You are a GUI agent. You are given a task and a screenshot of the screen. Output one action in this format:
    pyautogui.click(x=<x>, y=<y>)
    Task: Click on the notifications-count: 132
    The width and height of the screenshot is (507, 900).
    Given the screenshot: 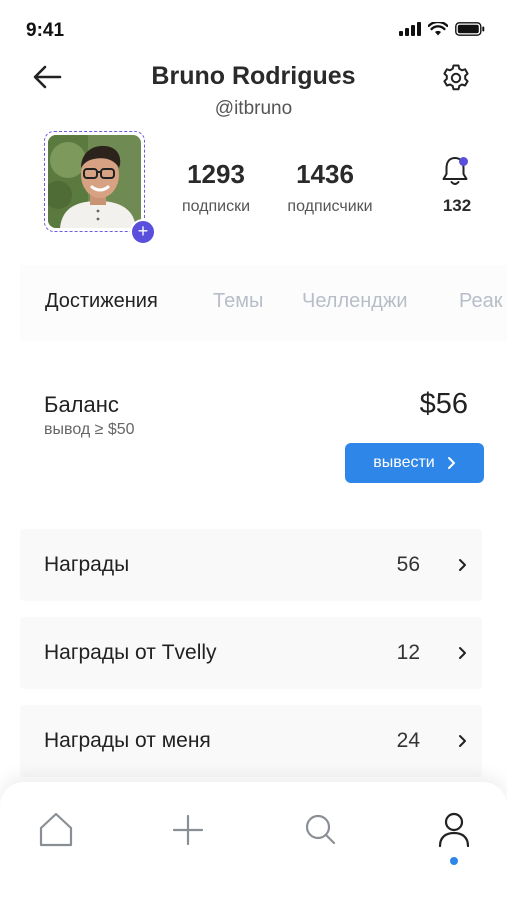 What is the action you would take?
    pyautogui.click(x=457, y=205)
    